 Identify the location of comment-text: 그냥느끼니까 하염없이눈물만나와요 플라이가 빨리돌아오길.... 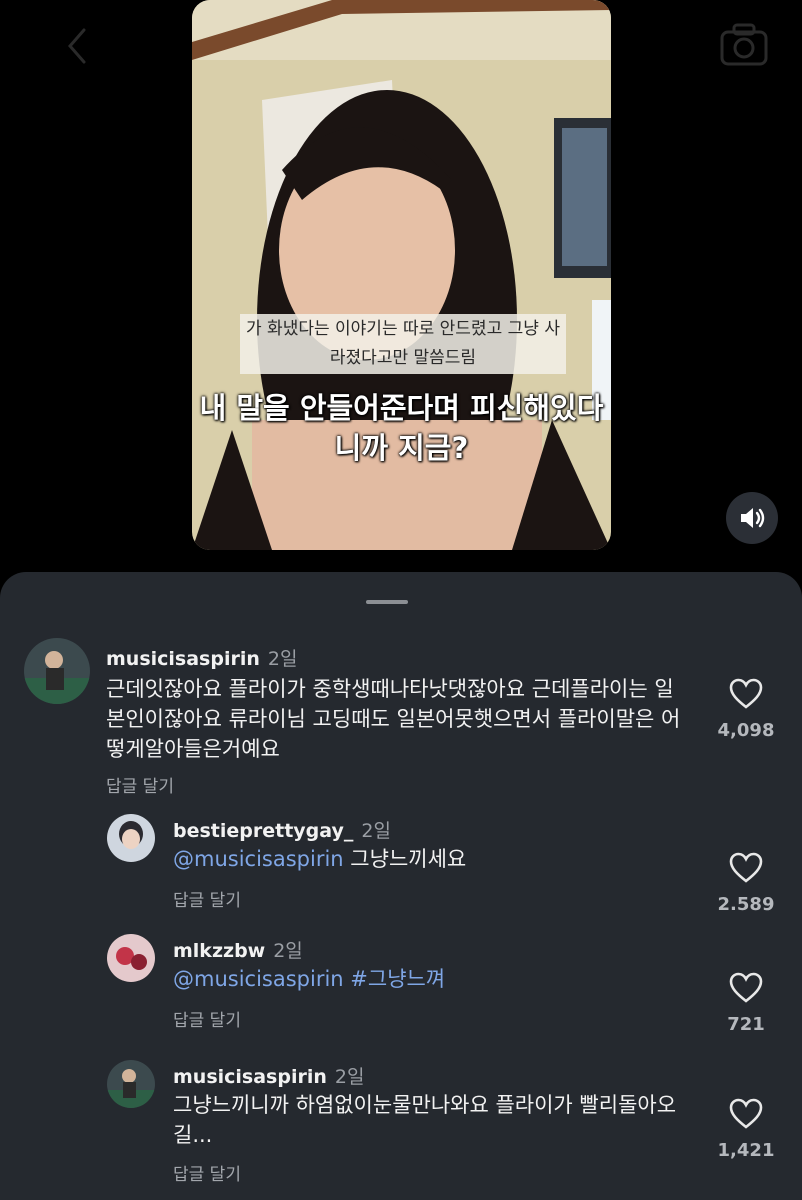
(425, 1120).